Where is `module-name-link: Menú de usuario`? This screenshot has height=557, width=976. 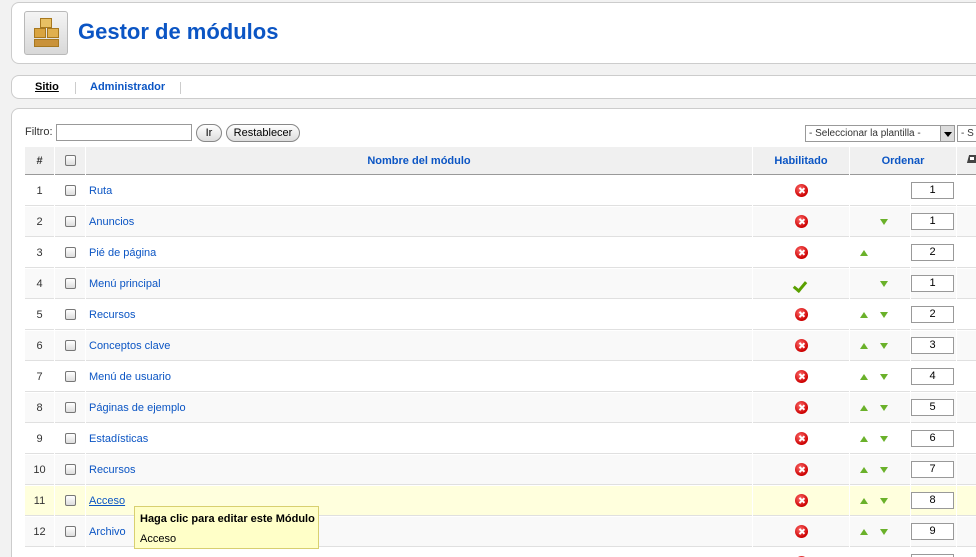
module-name-link: Menú de usuario is located at coordinates (130, 377).